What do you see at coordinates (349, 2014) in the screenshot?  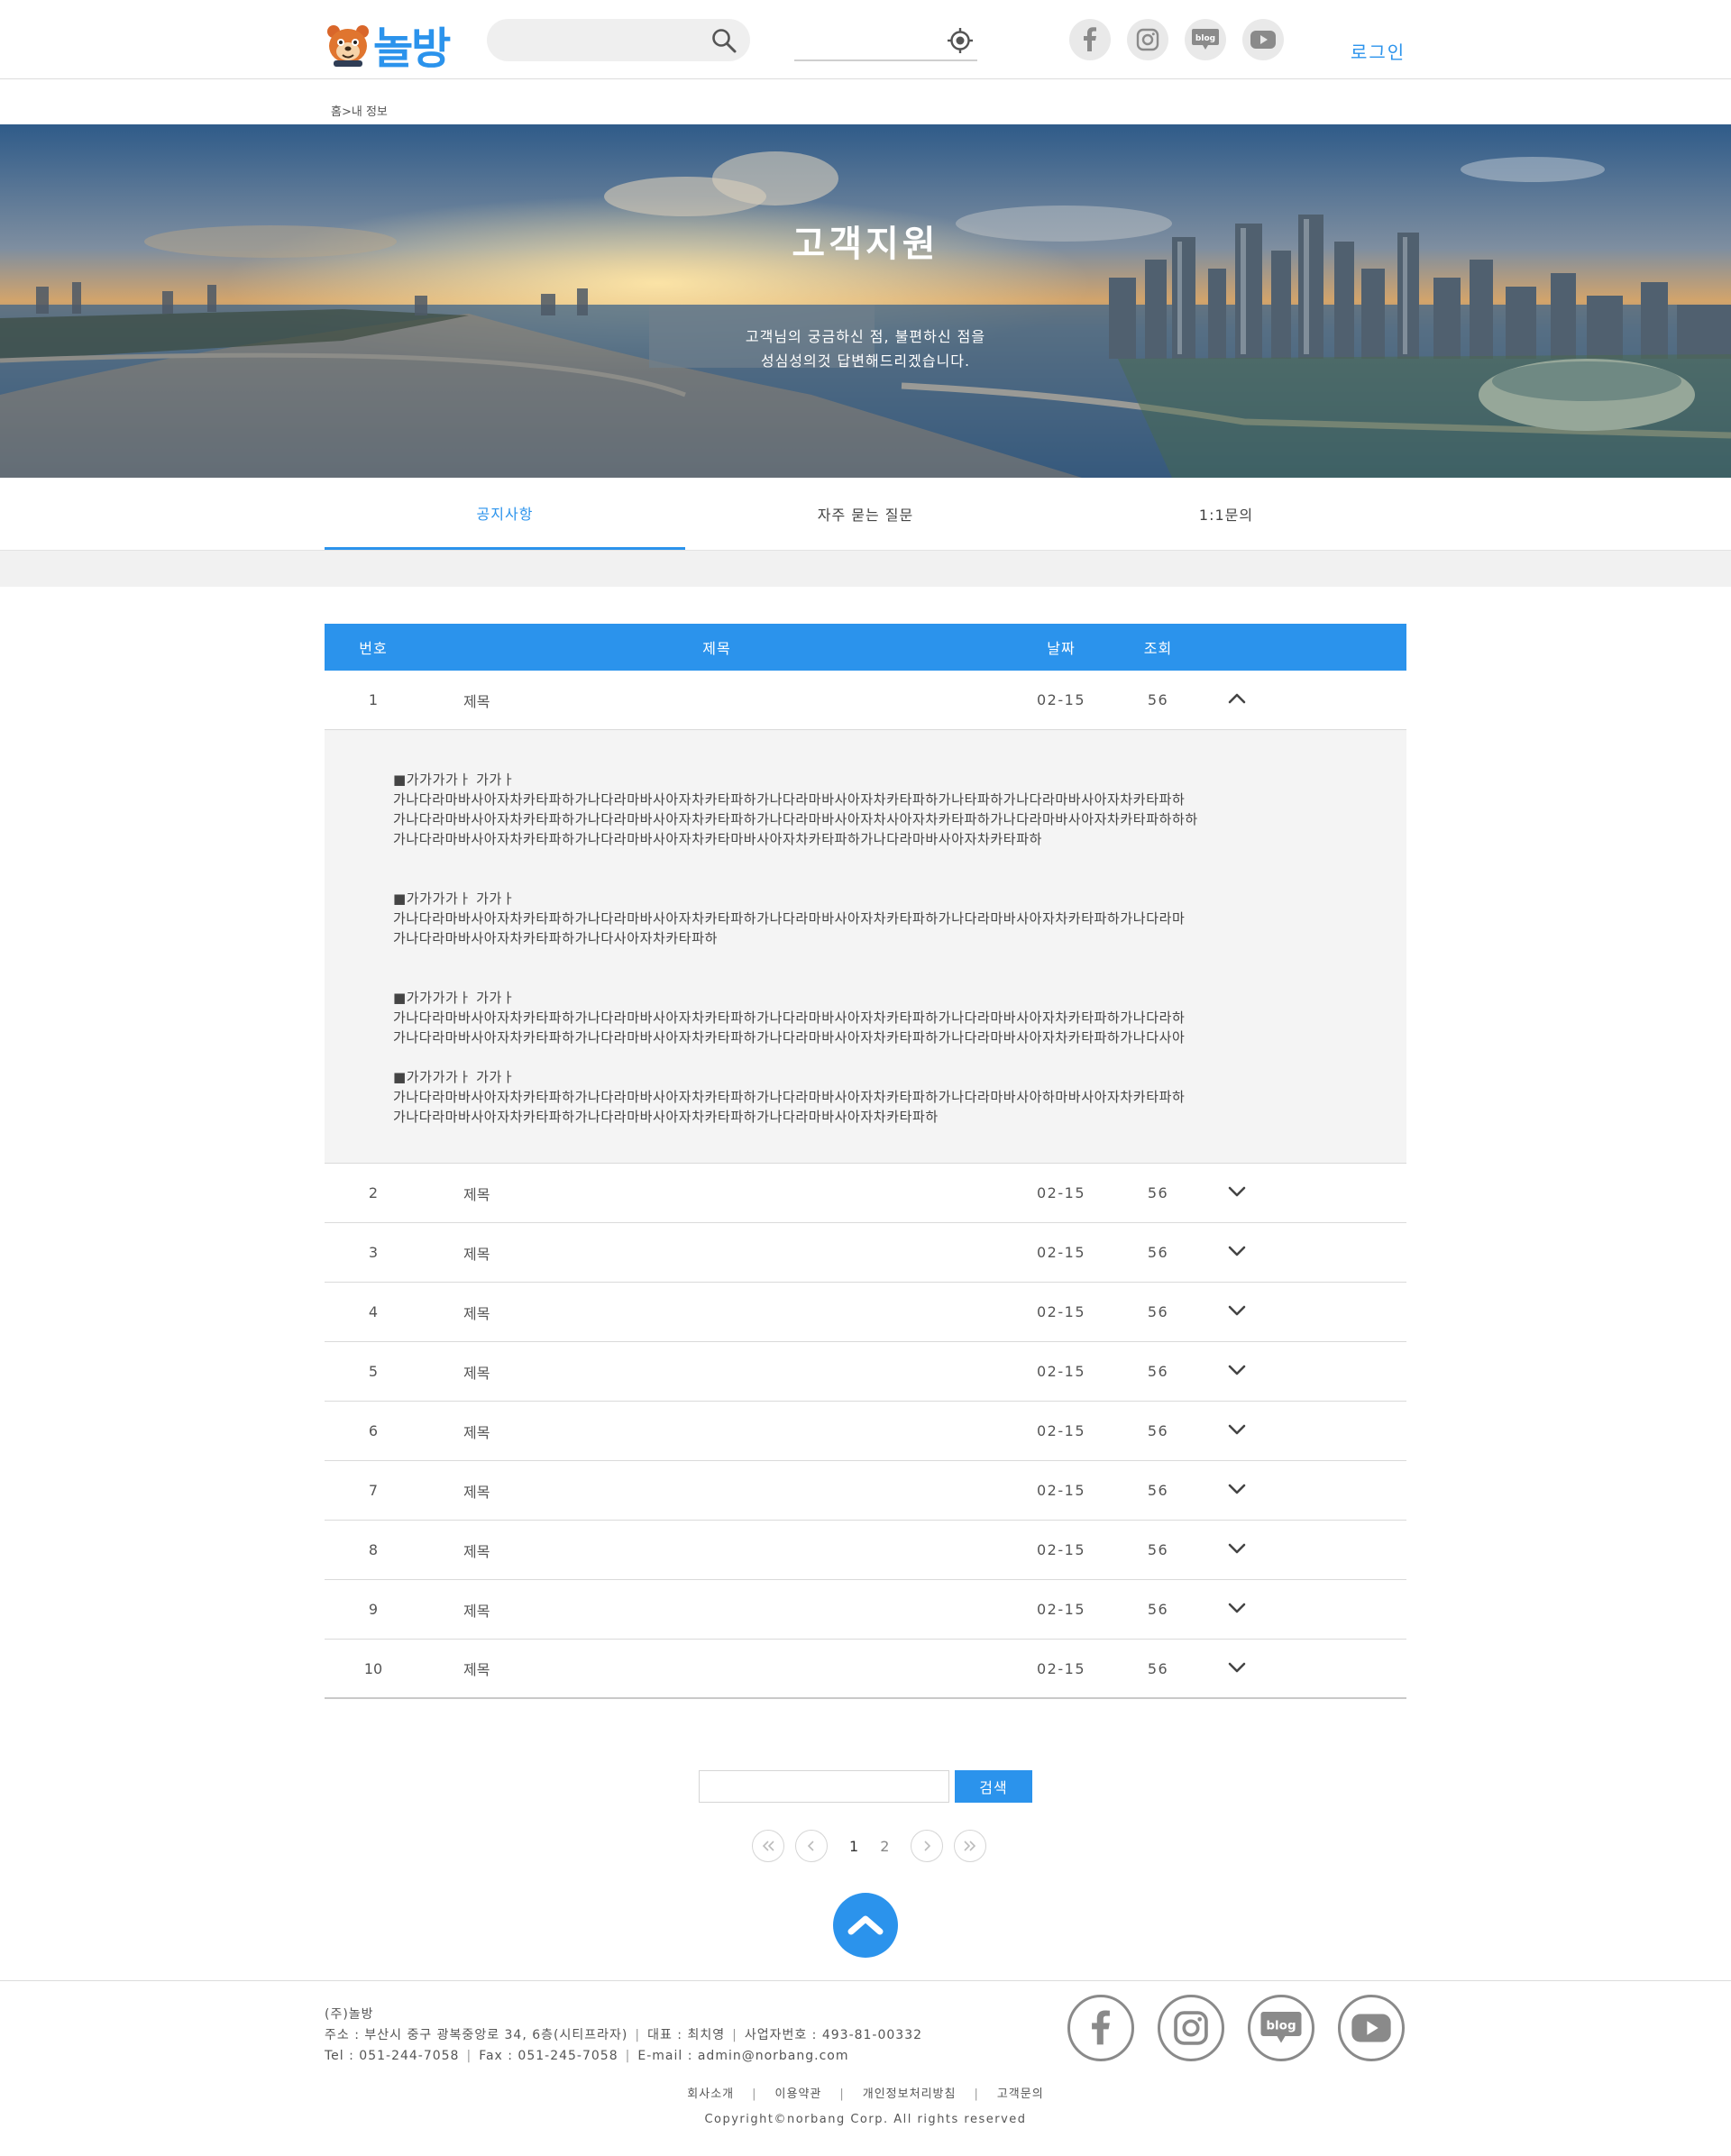 I see `footer-company-name: (주)놀방` at bounding box center [349, 2014].